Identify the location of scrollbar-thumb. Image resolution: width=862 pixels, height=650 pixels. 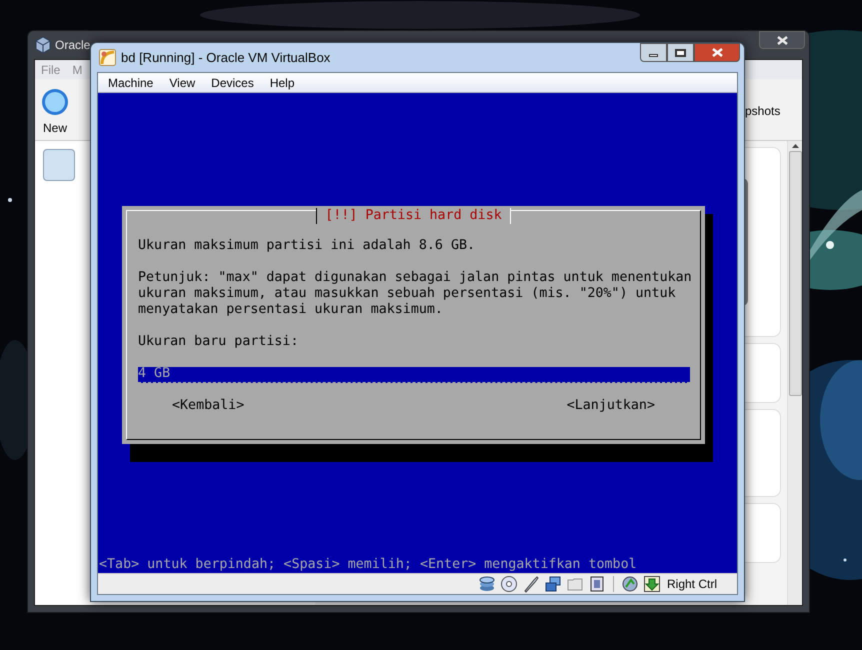
(795, 273).